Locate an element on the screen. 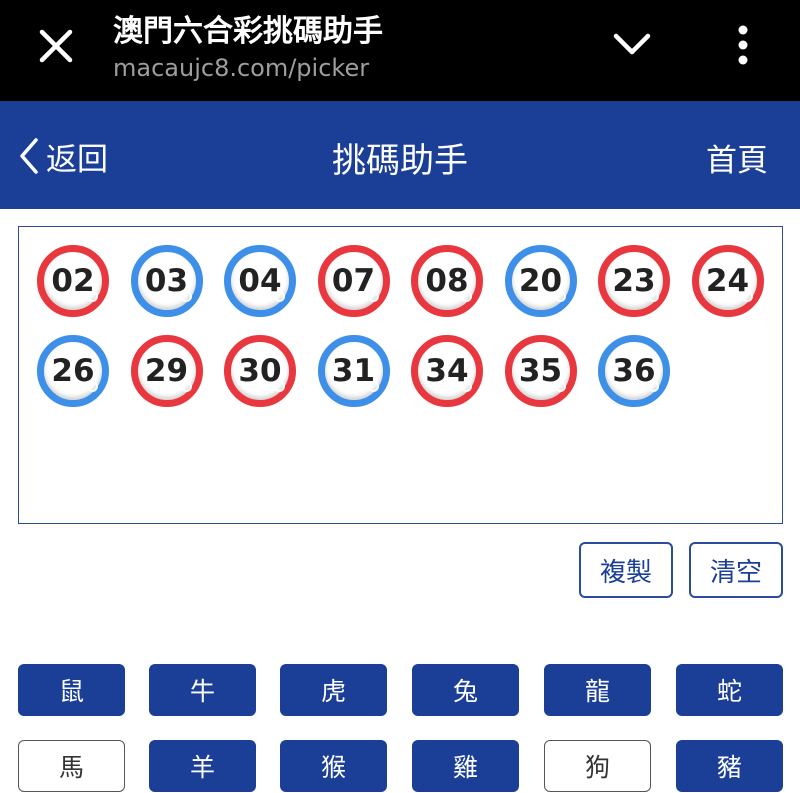 The image size is (800, 793). number-ball: 35 is located at coordinates (540, 371).